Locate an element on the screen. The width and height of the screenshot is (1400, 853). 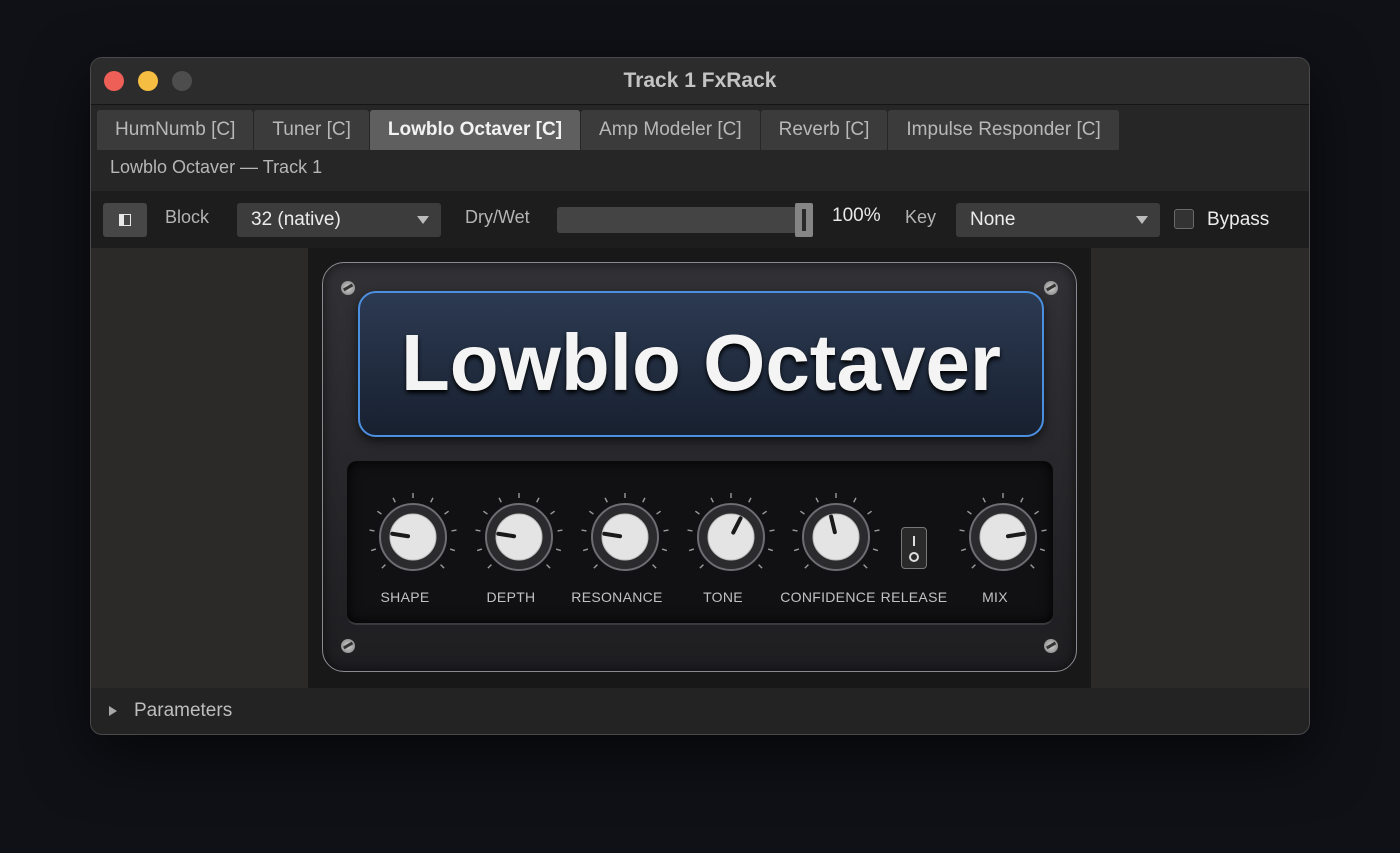
block-size-value: 32 (native) is located at coordinates (296, 219).